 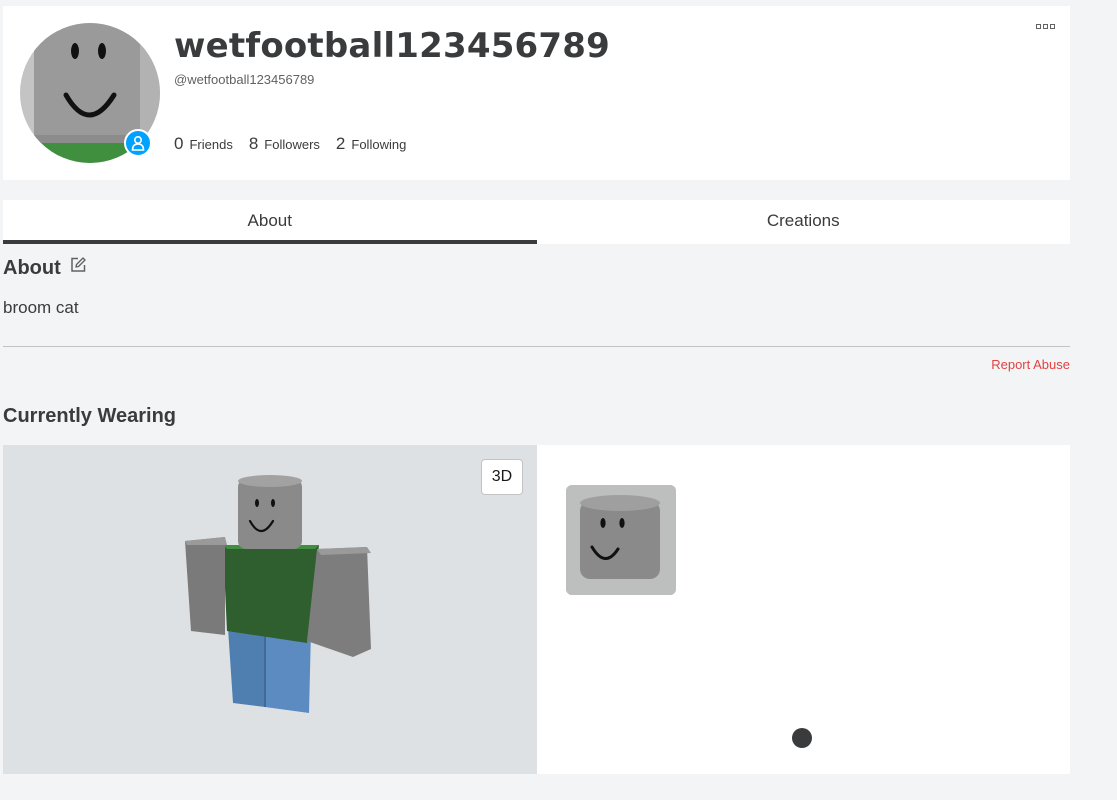 I want to click on avatar-figure, so click(x=278, y=594).